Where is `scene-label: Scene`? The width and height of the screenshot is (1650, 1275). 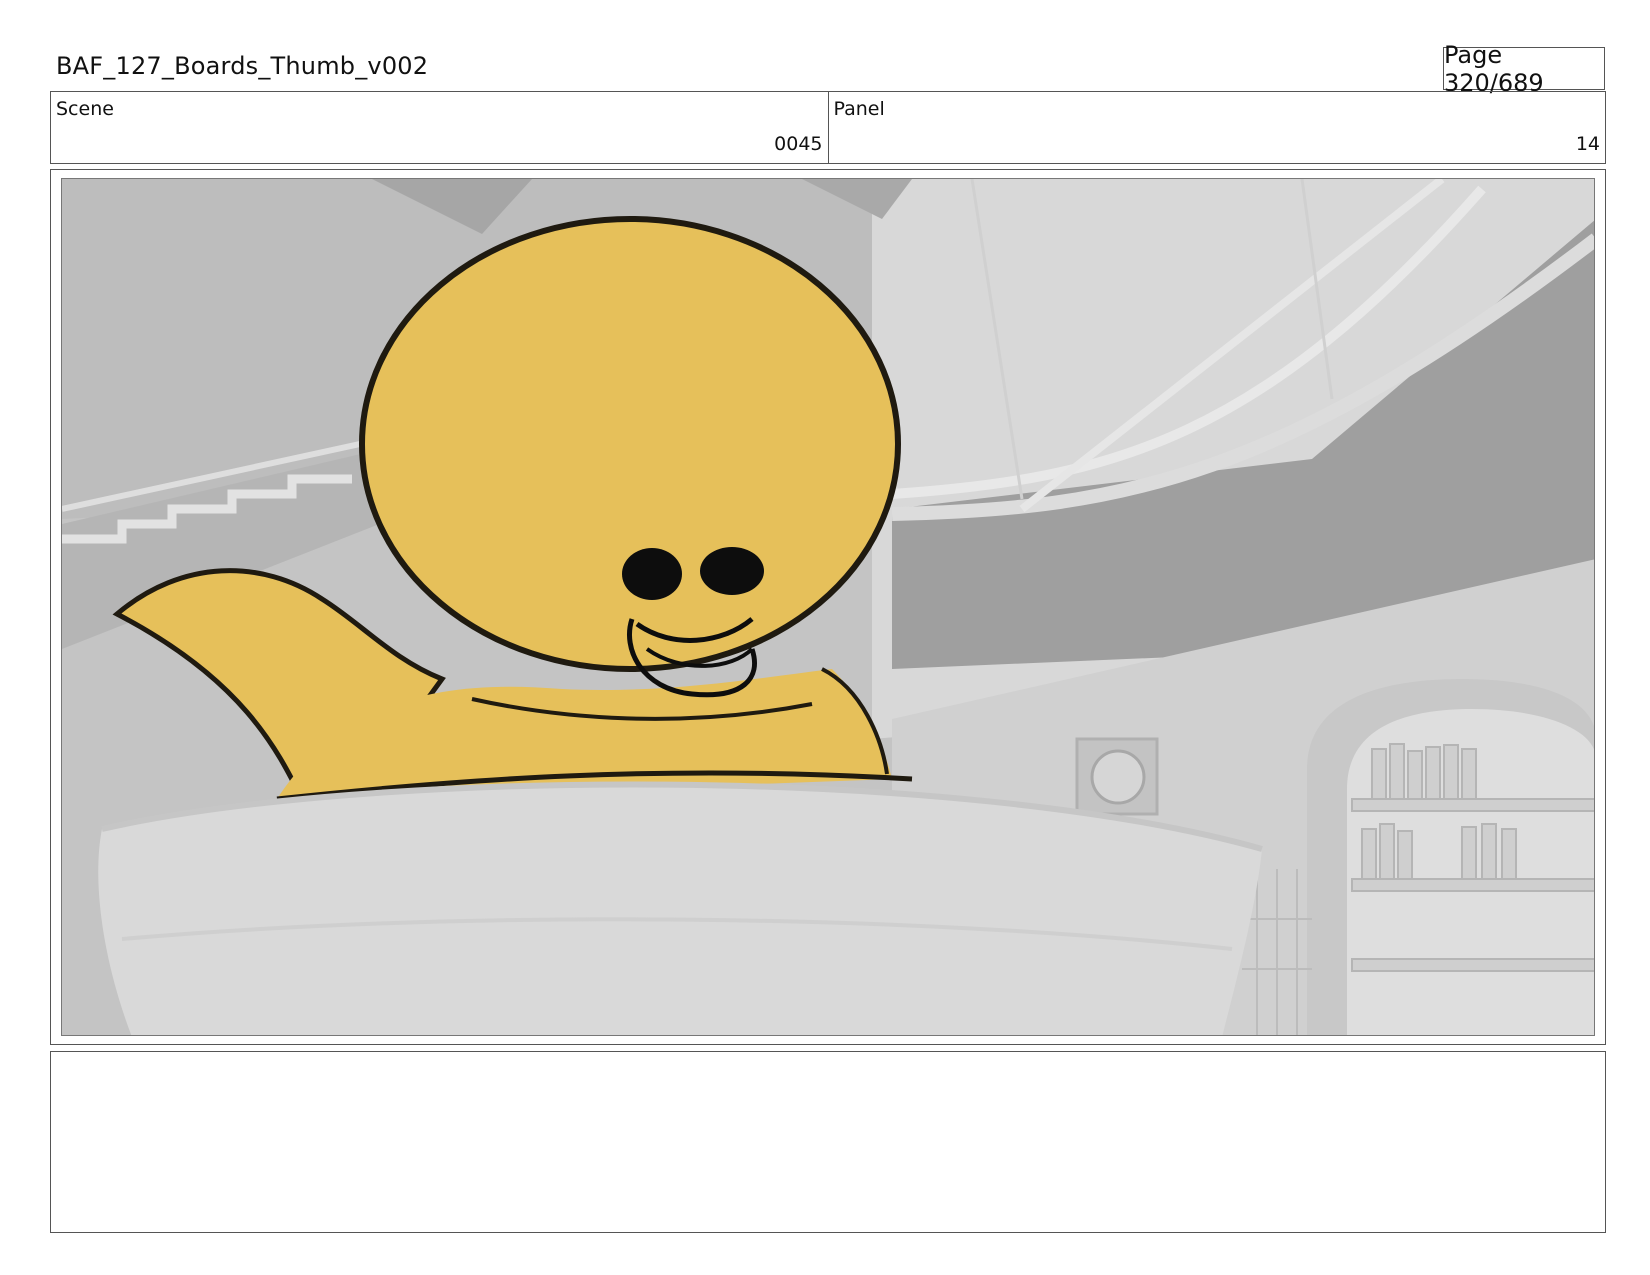 scene-label: Scene is located at coordinates (85, 109).